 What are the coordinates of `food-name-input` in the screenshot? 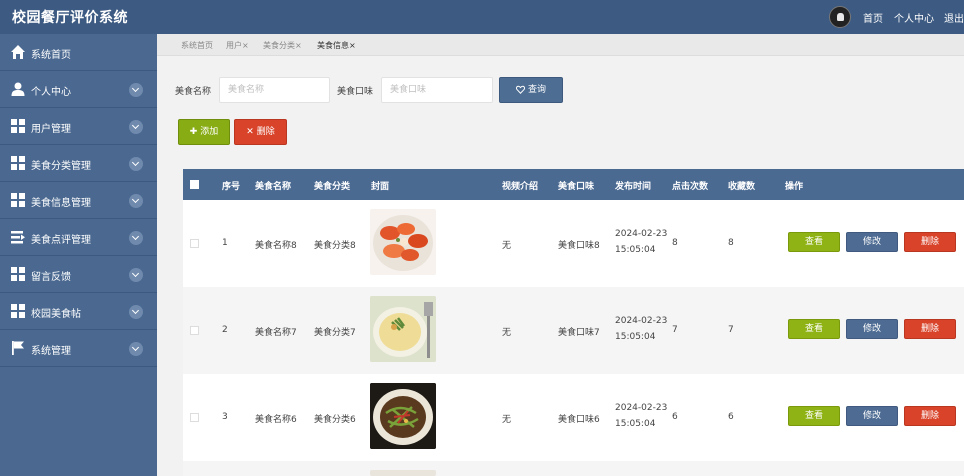 It's located at (274, 90).